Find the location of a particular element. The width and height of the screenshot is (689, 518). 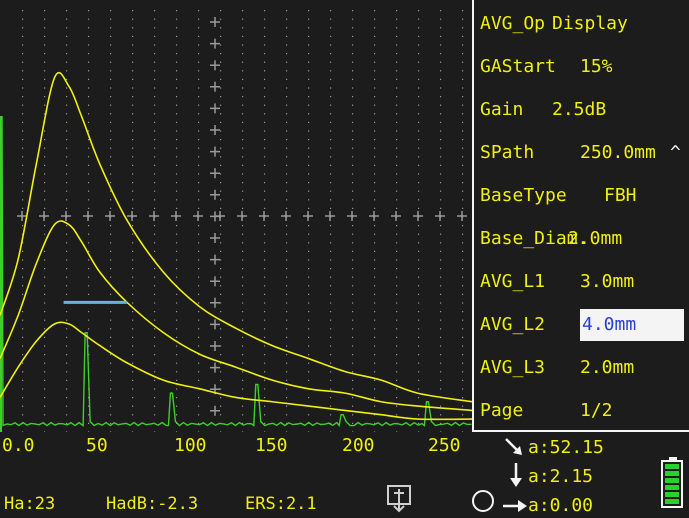

menu-row-base-diam: Base_Diam. 2.0mm is located at coordinates (582, 239).